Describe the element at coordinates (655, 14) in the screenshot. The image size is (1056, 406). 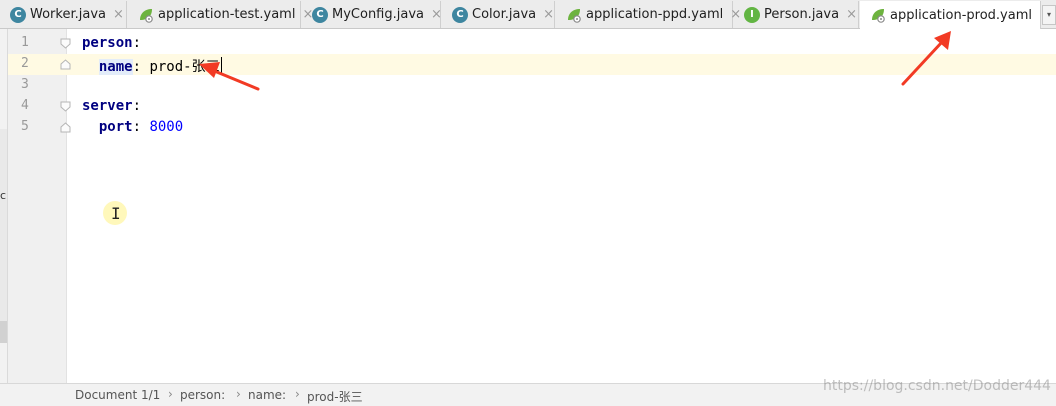
I see `tab-label: application-ppd.yaml` at that location.